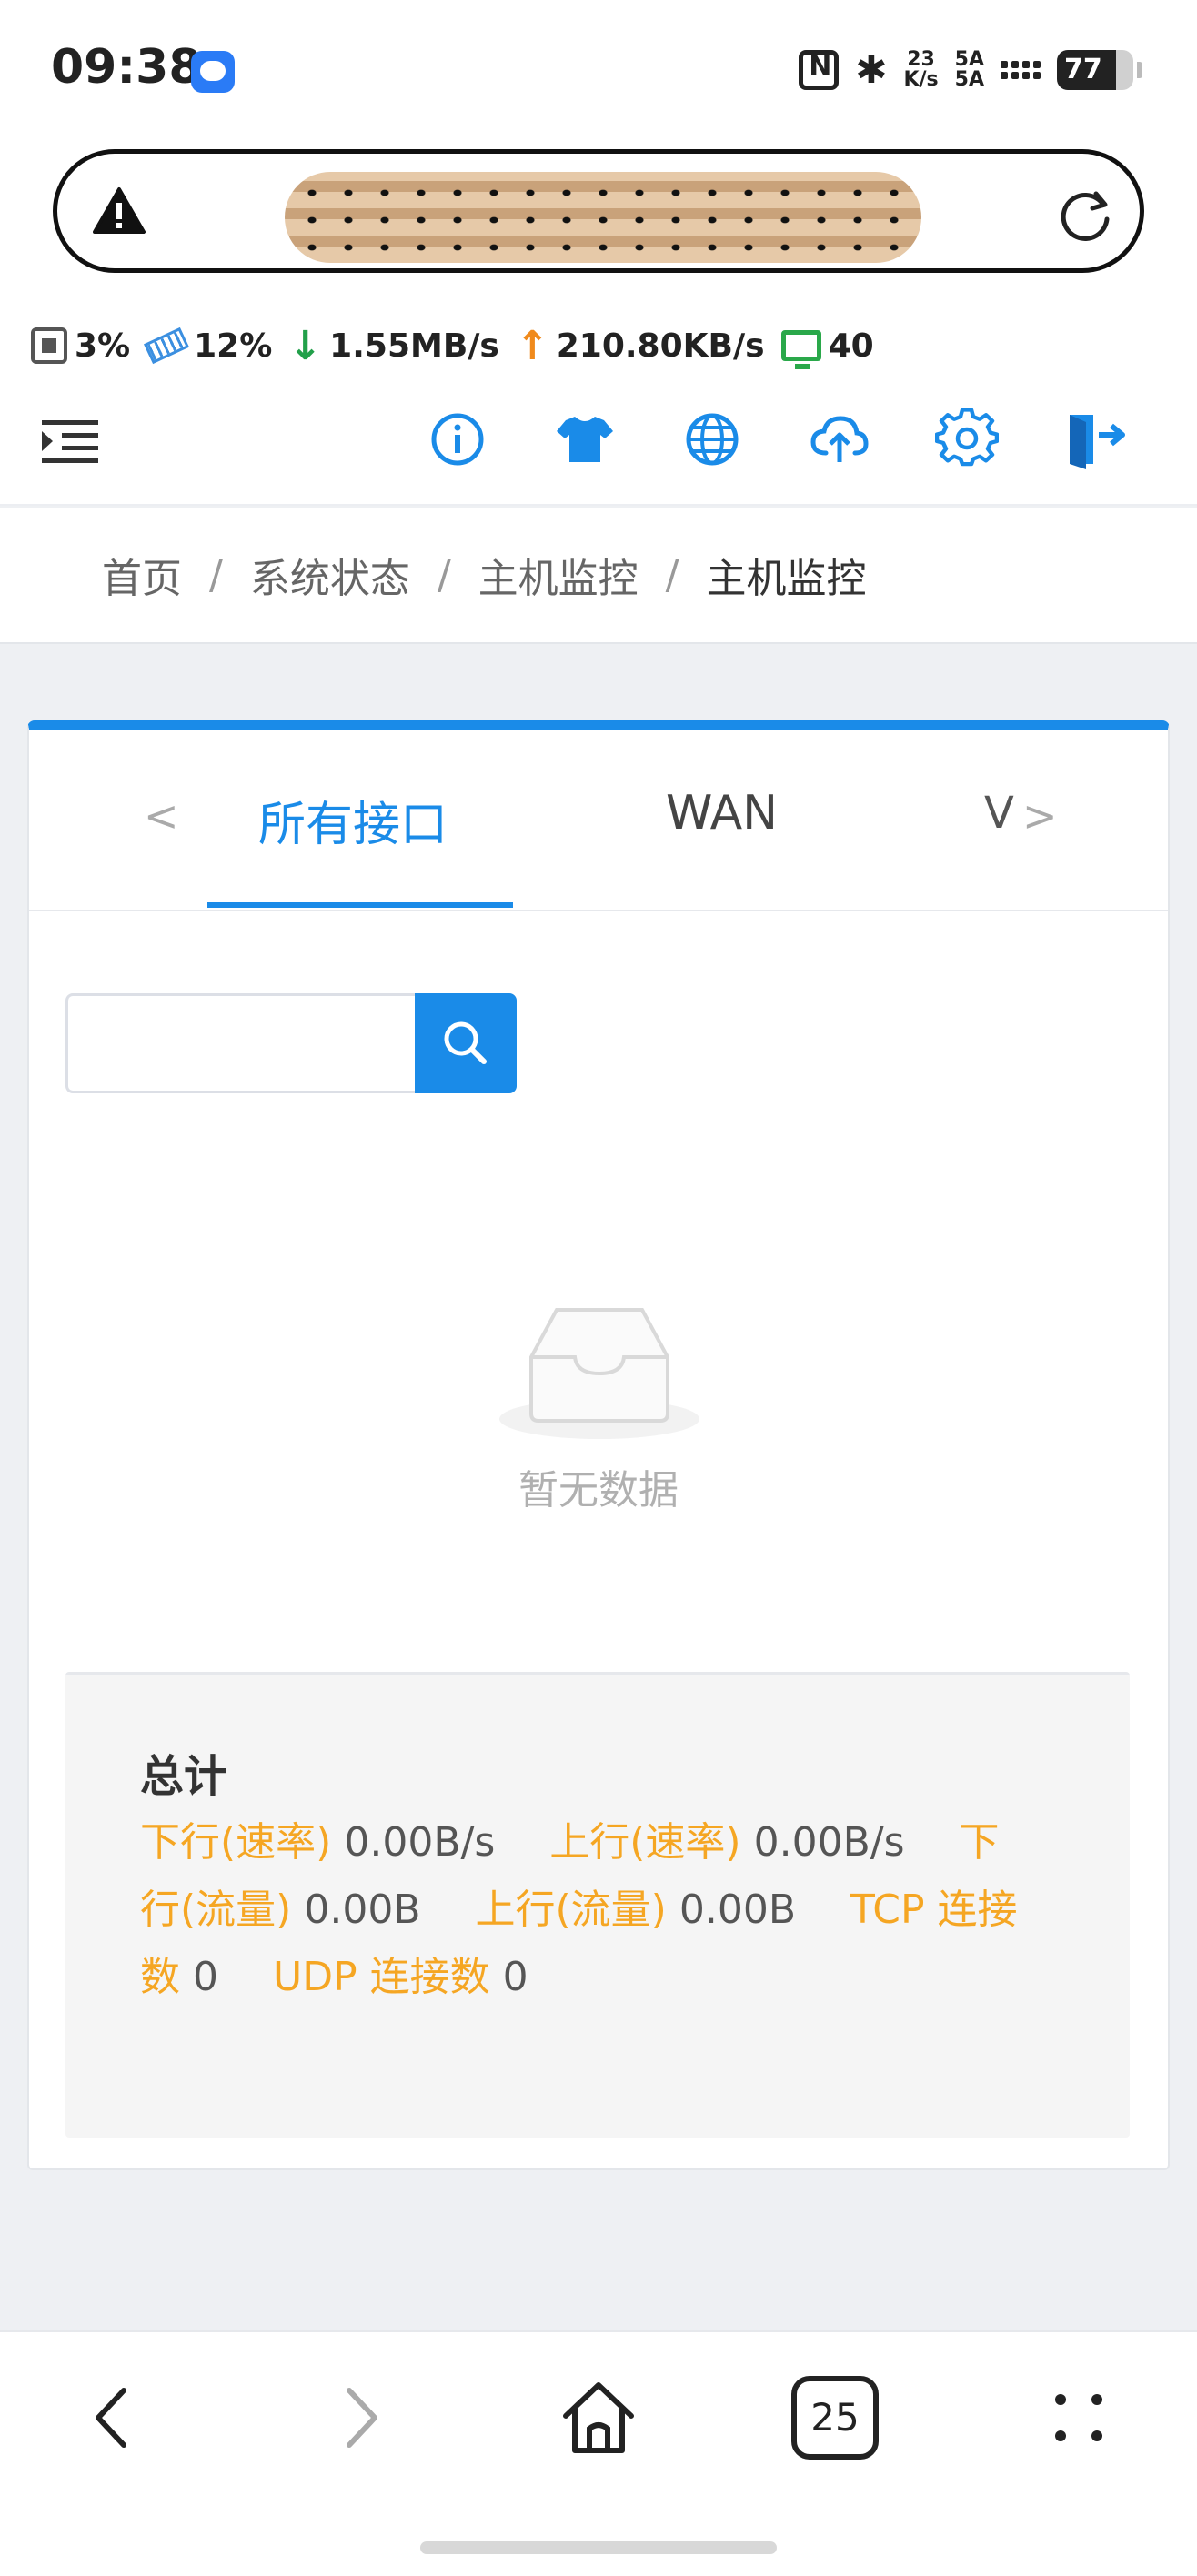 This screenshot has width=1197, height=2576. Describe the element at coordinates (49, 345) in the screenshot. I see `cpu-icon` at that location.